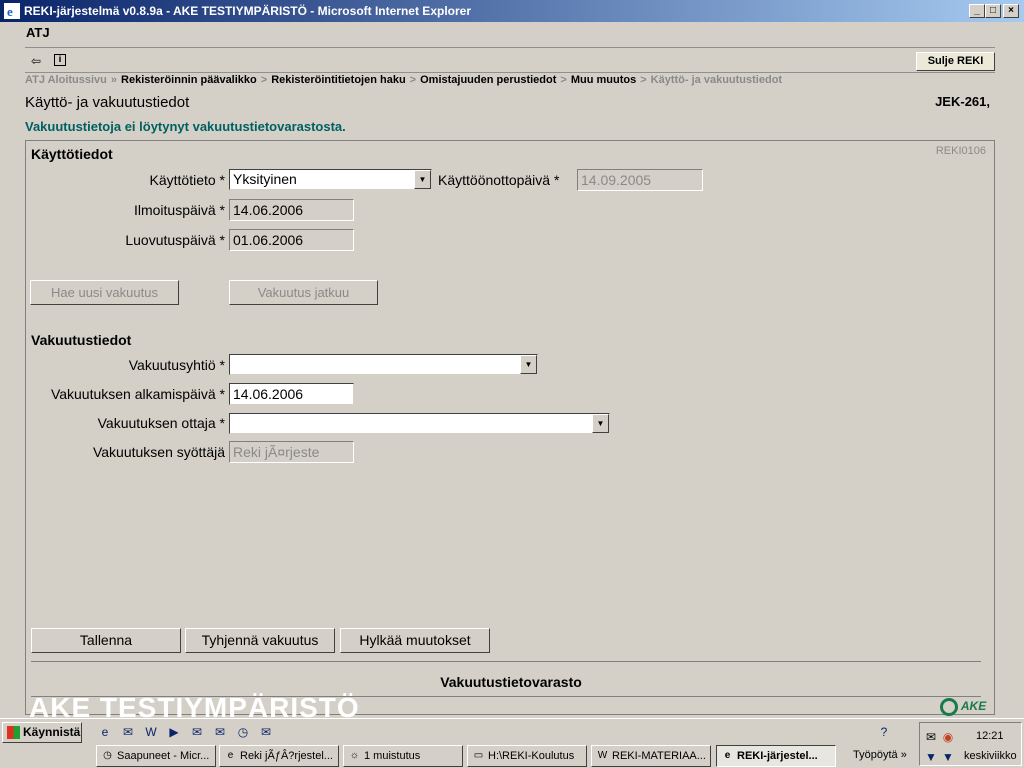 This screenshot has width=1024, height=768. Describe the element at coordinates (106, 640) in the screenshot. I see `save-button: Tallenna` at that location.